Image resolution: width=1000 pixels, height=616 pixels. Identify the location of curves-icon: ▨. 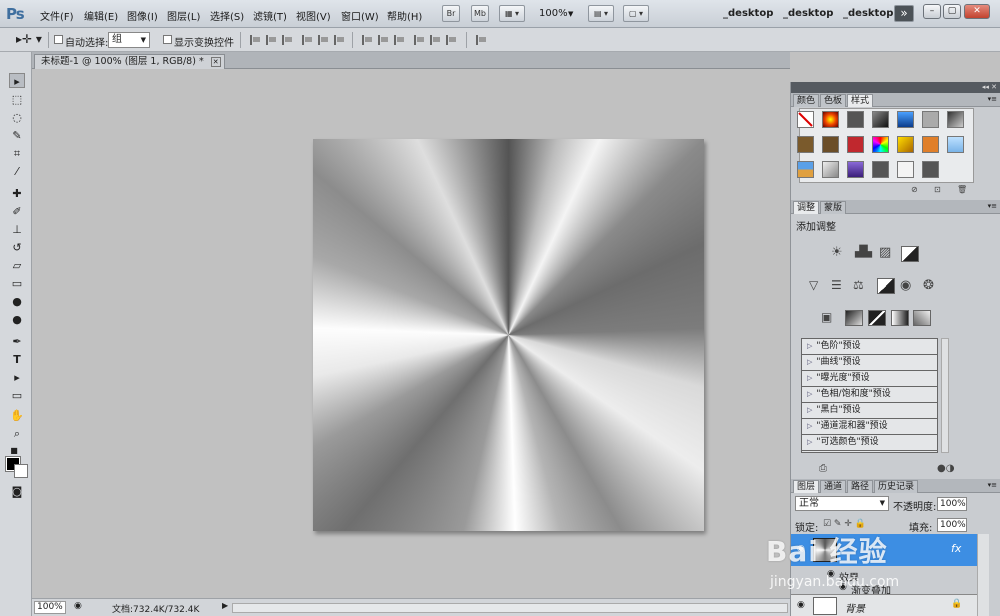
(885, 252).